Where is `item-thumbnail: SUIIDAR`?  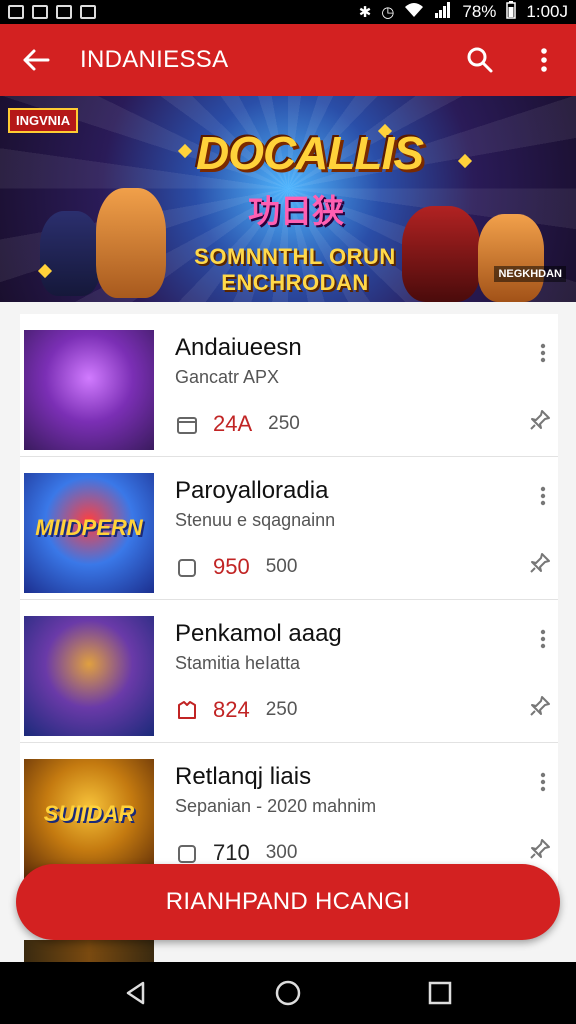
item-thumbnail: SUIIDAR is located at coordinates (89, 819).